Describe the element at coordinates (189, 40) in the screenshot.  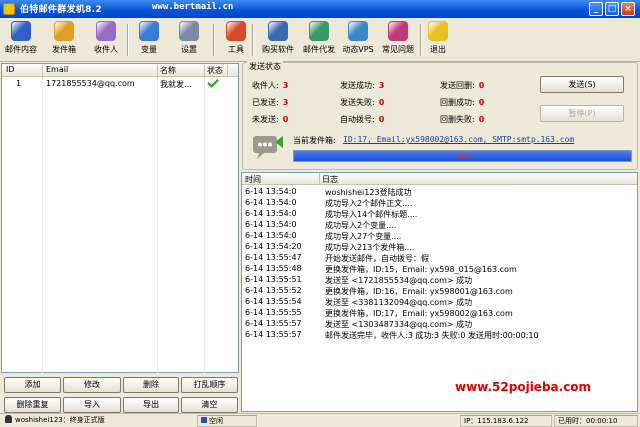
I see `toolbar-button-5: 设置` at that location.